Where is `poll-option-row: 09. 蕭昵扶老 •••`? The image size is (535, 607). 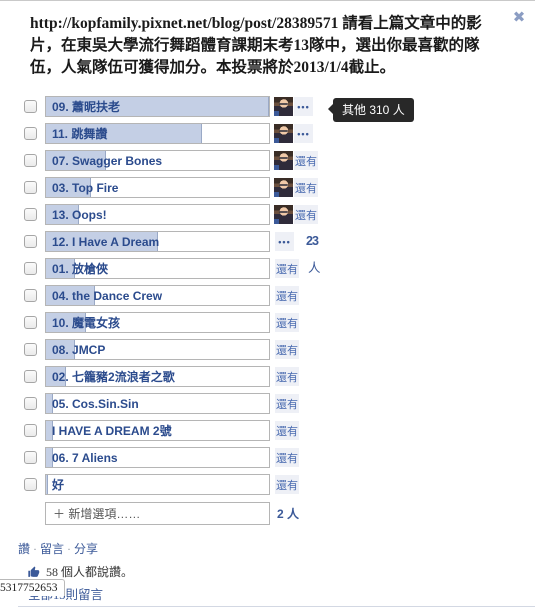 poll-option-row: 09. 蕭昵扶老 ••• is located at coordinates (267, 106).